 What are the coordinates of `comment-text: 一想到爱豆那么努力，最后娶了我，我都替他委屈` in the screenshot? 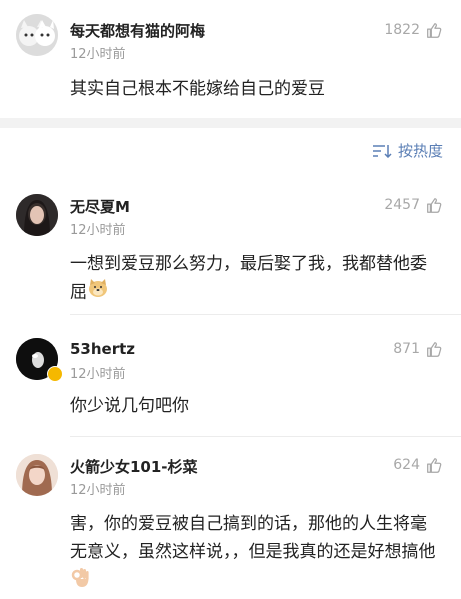 It's located at (255, 278).